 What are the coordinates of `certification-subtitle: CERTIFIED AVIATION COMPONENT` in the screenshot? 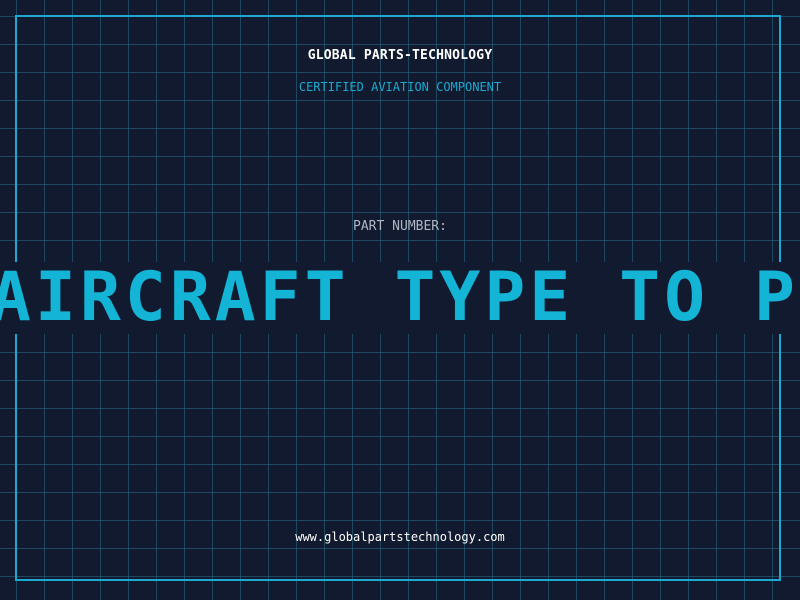 It's located at (400, 87).